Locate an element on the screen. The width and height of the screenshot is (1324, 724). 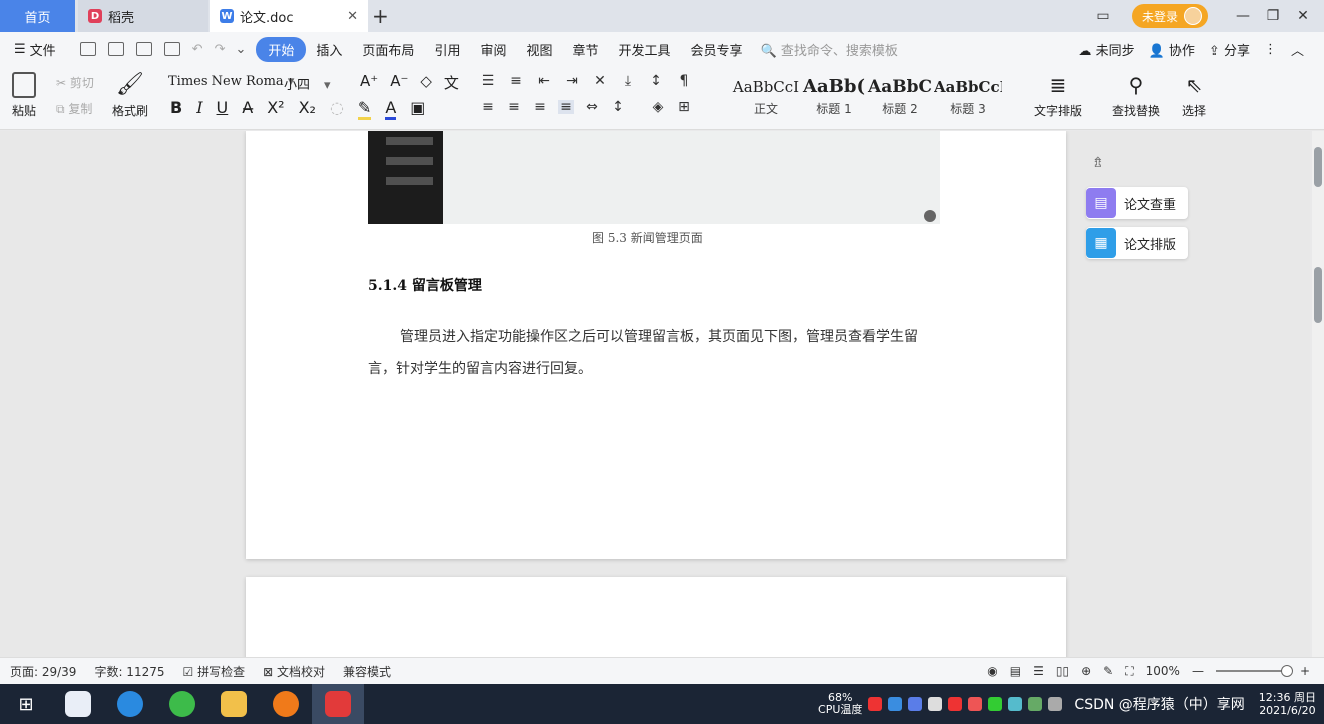
outline-view-icon: ☰ is located at coordinates (1038, 671).